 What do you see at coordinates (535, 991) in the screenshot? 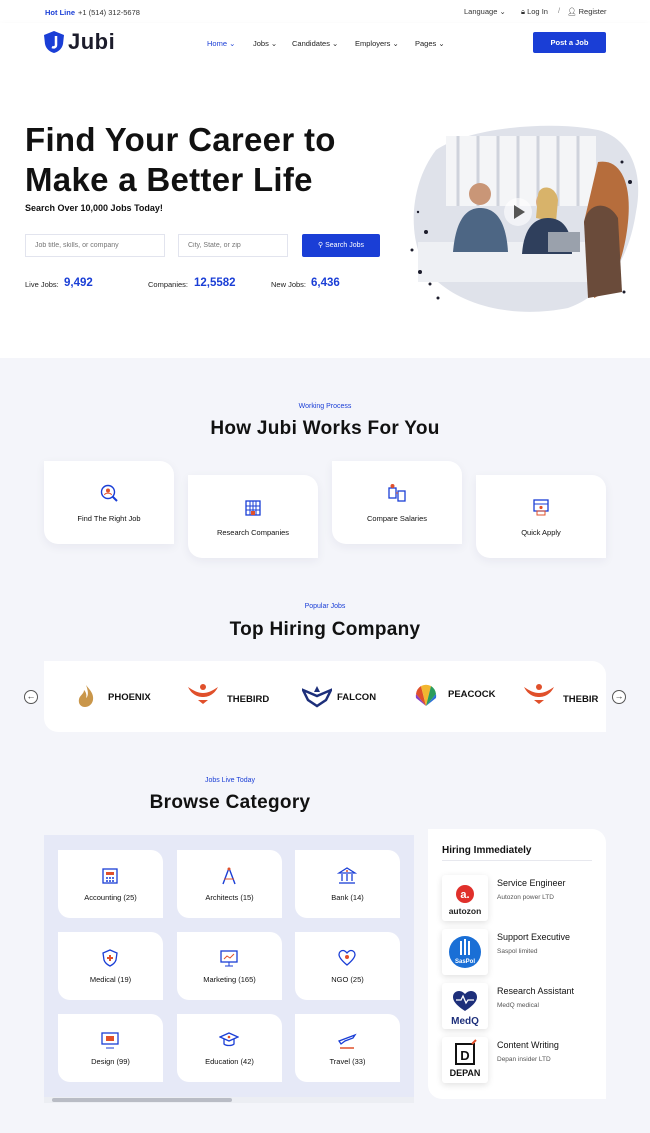
I see `job-title: Research Assistant` at bounding box center [535, 991].